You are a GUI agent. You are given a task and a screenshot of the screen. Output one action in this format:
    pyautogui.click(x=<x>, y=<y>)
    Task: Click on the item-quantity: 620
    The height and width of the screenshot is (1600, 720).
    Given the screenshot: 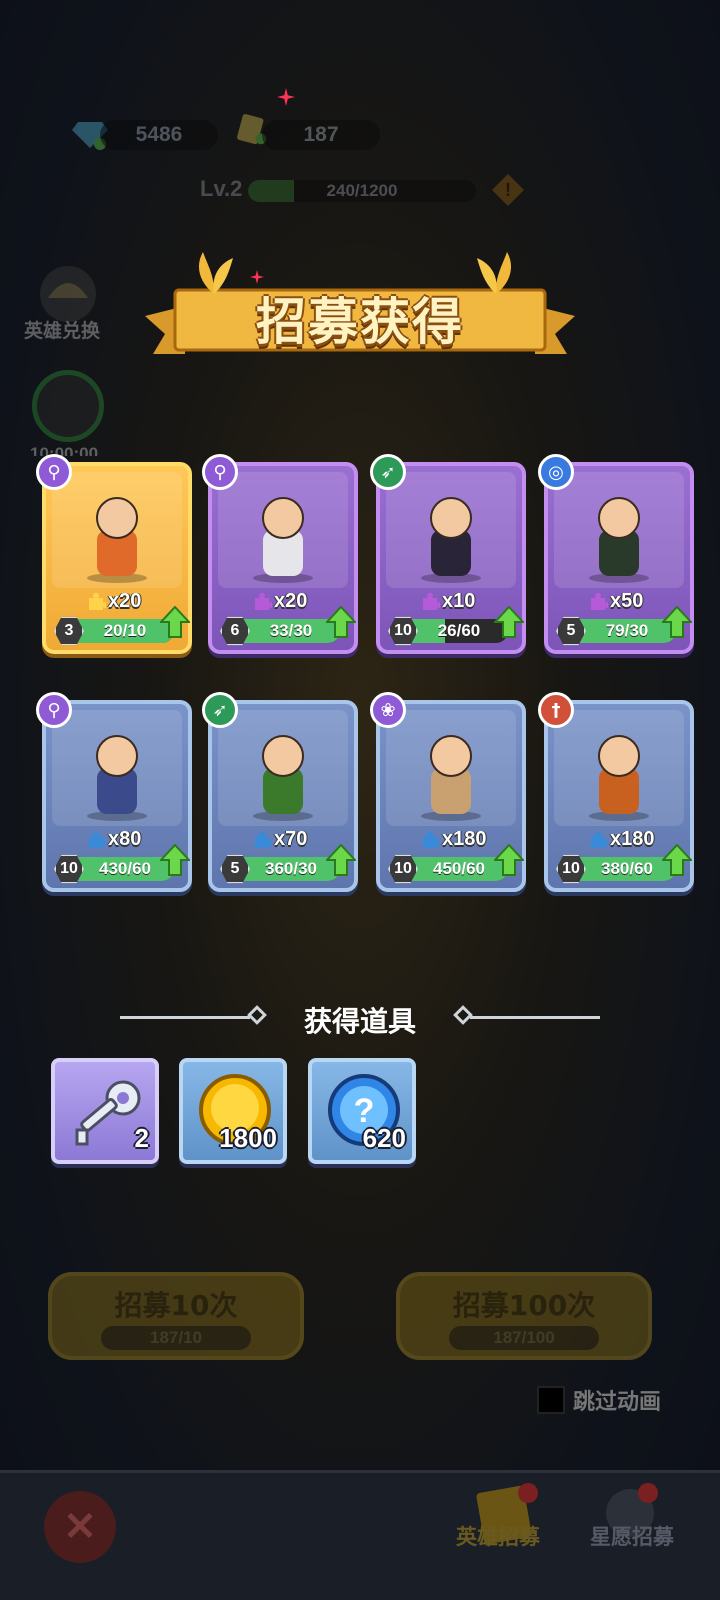 What is the action you would take?
    pyautogui.click(x=384, y=1138)
    